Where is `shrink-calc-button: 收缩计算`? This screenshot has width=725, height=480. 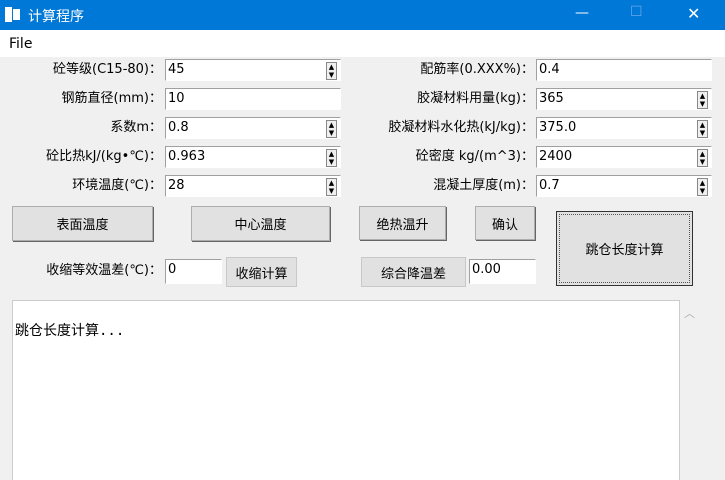 shrink-calc-button: 收缩计算 is located at coordinates (261, 272).